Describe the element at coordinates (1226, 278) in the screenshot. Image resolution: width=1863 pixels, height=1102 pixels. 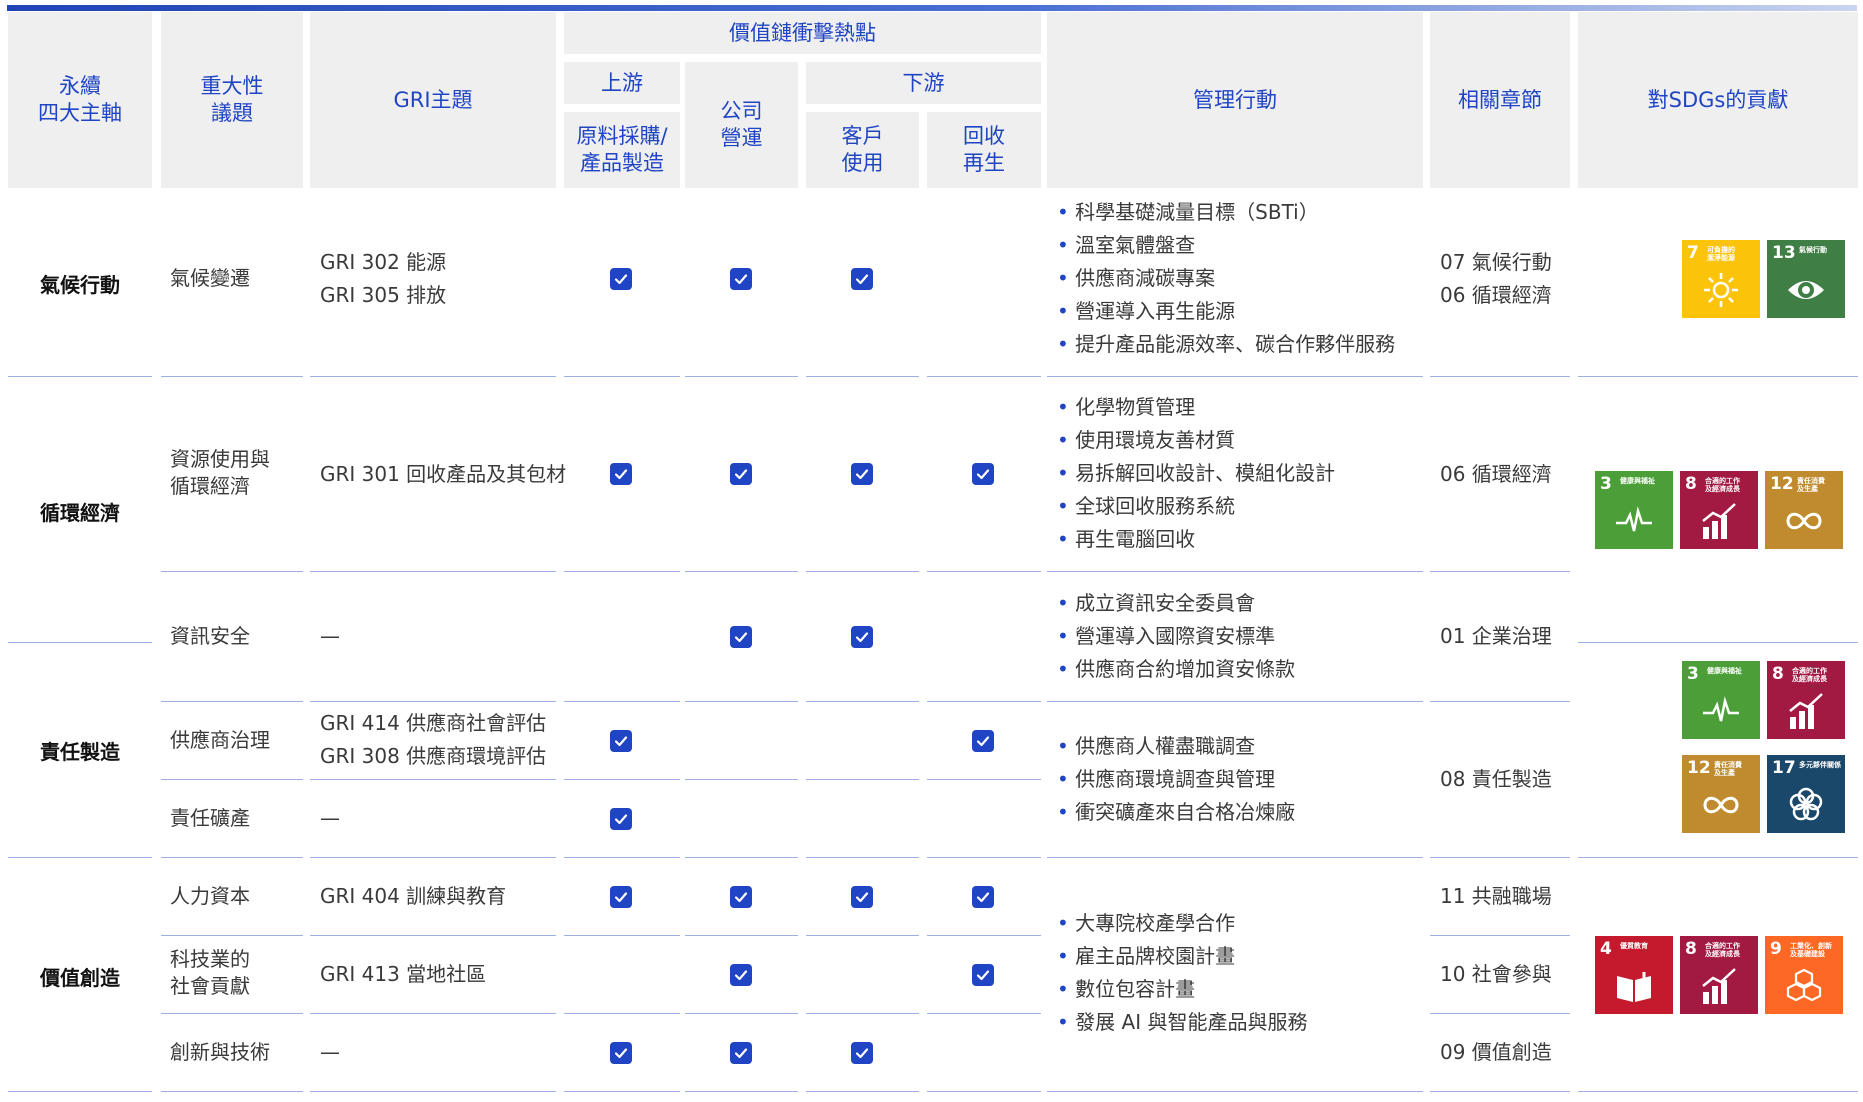
I see `management-item: 供應商減碳專案` at that location.